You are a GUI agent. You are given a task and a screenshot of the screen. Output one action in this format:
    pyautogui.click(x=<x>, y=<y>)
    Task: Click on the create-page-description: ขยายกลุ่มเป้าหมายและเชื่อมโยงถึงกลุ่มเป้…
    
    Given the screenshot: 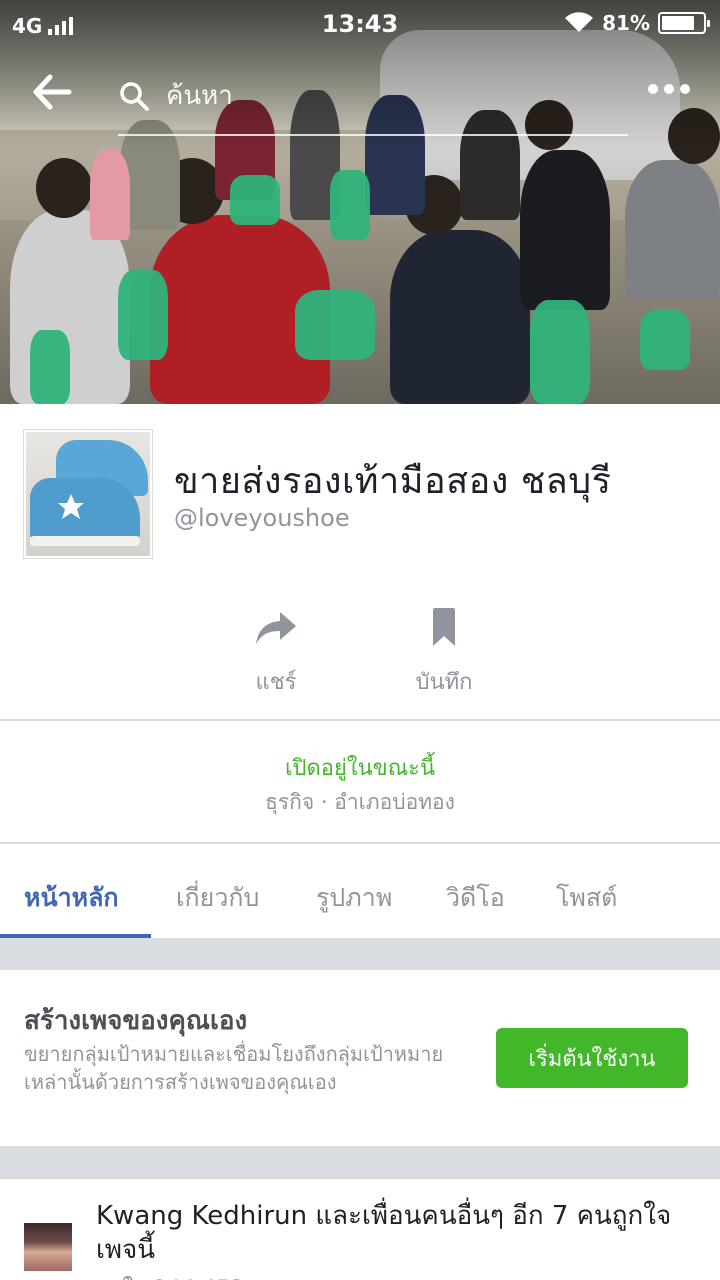 What is the action you would take?
    pyautogui.click(x=234, y=1068)
    